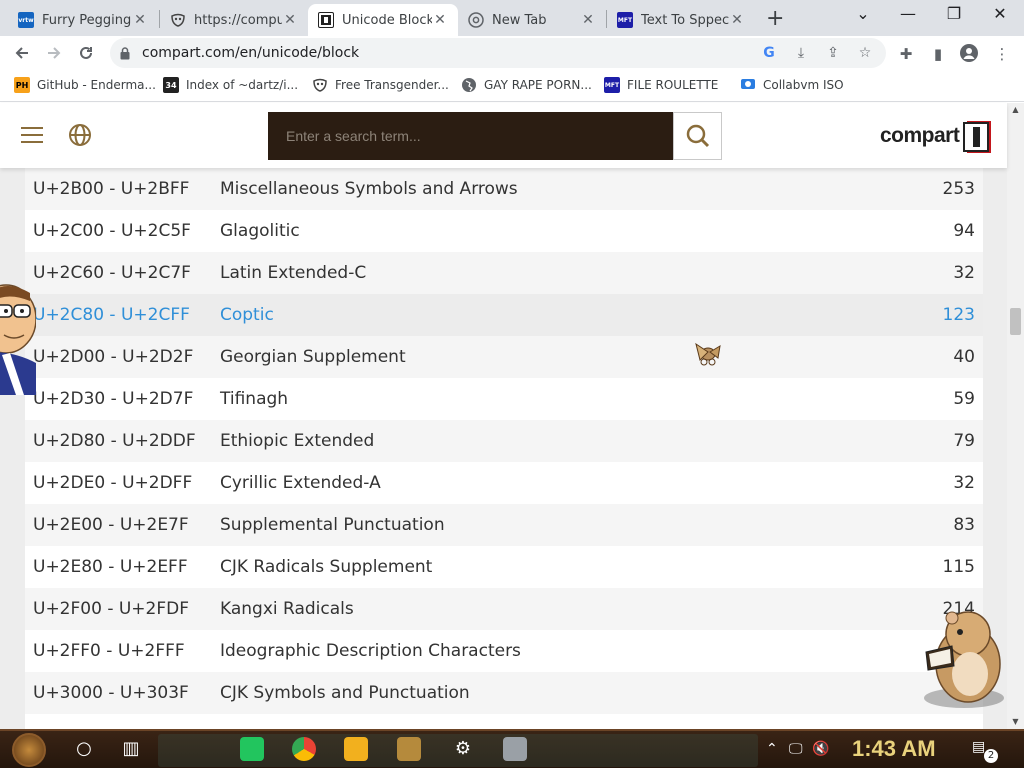 This screenshot has height=768, width=1024. I want to click on block-range: U+2F00 - U+2FDF, so click(111, 609).